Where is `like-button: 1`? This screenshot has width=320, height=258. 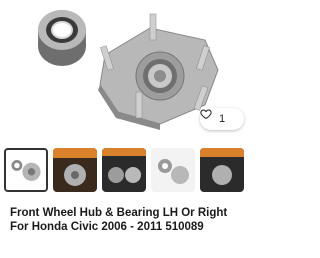 like-button: 1 is located at coordinates (222, 119).